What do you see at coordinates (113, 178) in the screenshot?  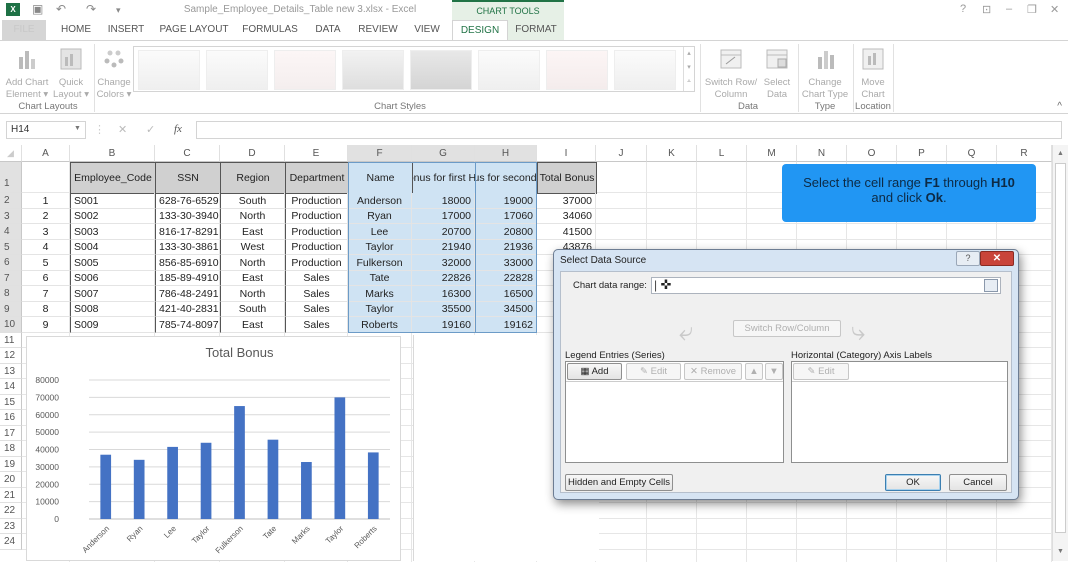 I see `header-cell: Employee_Code` at bounding box center [113, 178].